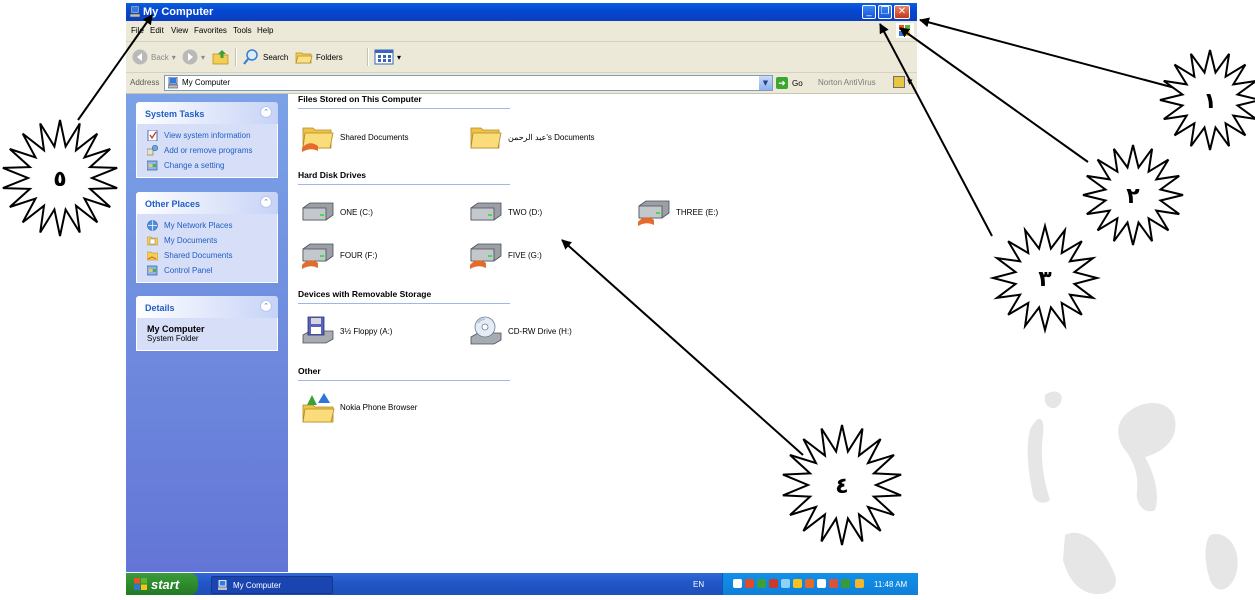  Describe the element at coordinates (152, 165) in the screenshot. I see `control-panel-icon` at that location.